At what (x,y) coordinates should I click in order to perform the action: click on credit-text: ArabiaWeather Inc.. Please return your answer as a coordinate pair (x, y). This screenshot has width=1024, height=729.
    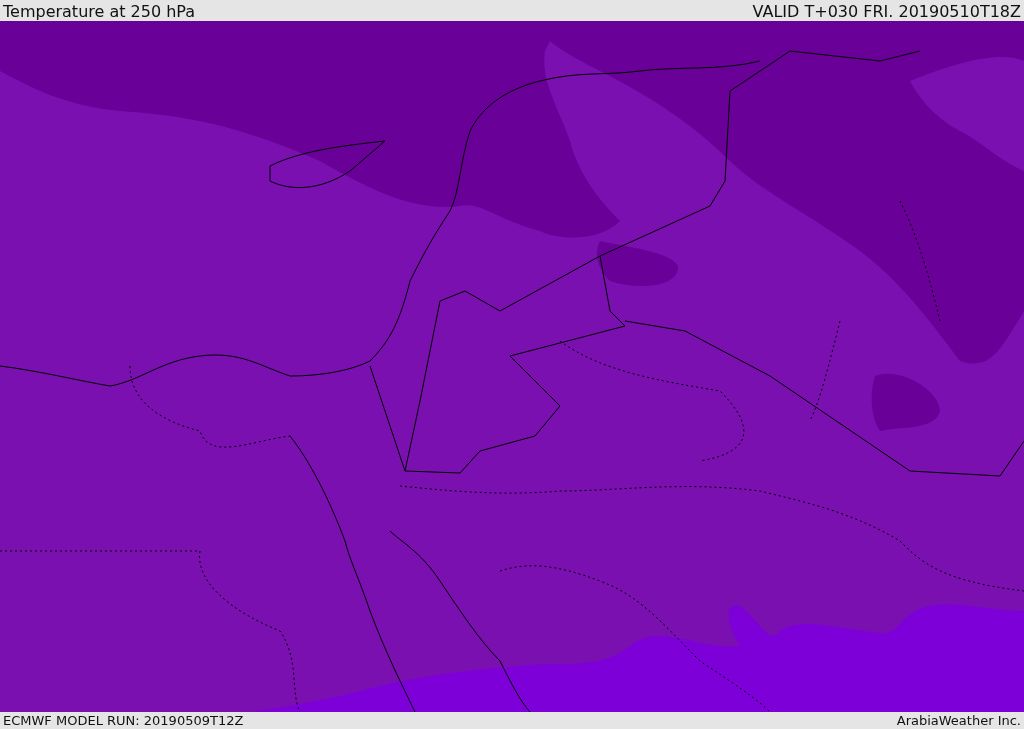
    Looking at the image, I should click on (958, 720).